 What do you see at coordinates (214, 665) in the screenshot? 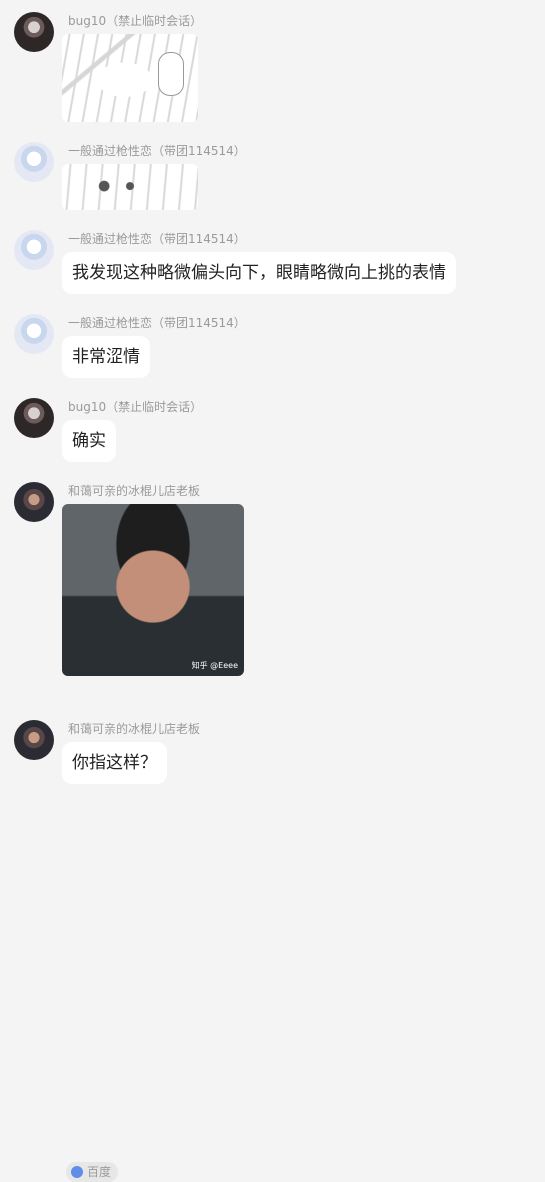
I see `image-caption: 知乎 @Eeee` at bounding box center [214, 665].